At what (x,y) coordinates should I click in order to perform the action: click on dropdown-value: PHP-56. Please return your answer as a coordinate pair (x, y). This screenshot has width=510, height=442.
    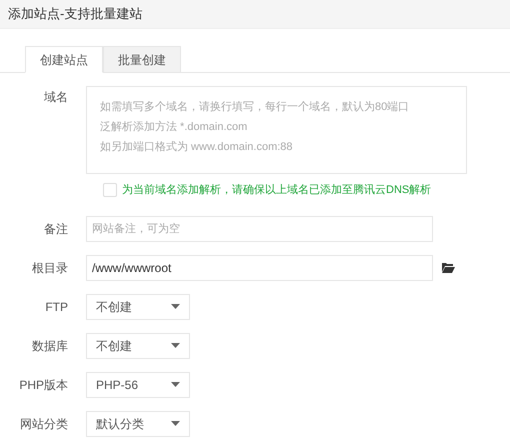
    Looking at the image, I should click on (117, 385).